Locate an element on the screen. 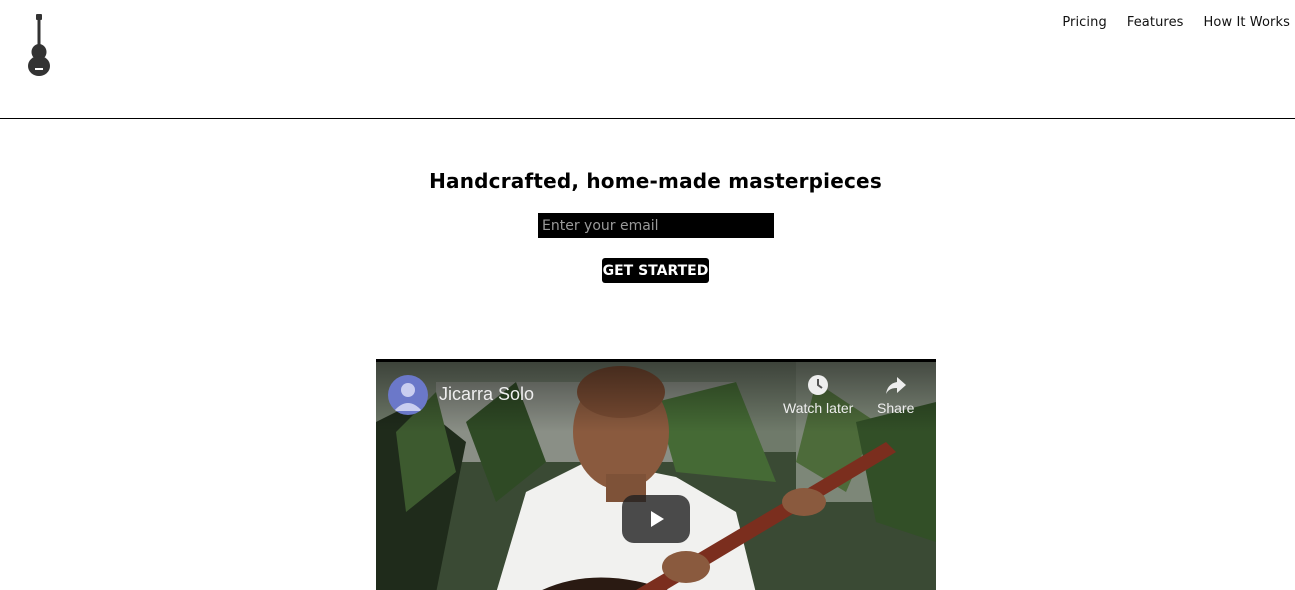 Image resolution: width=1295 pixels, height=590 pixels. play-icon is located at coordinates (657, 519).